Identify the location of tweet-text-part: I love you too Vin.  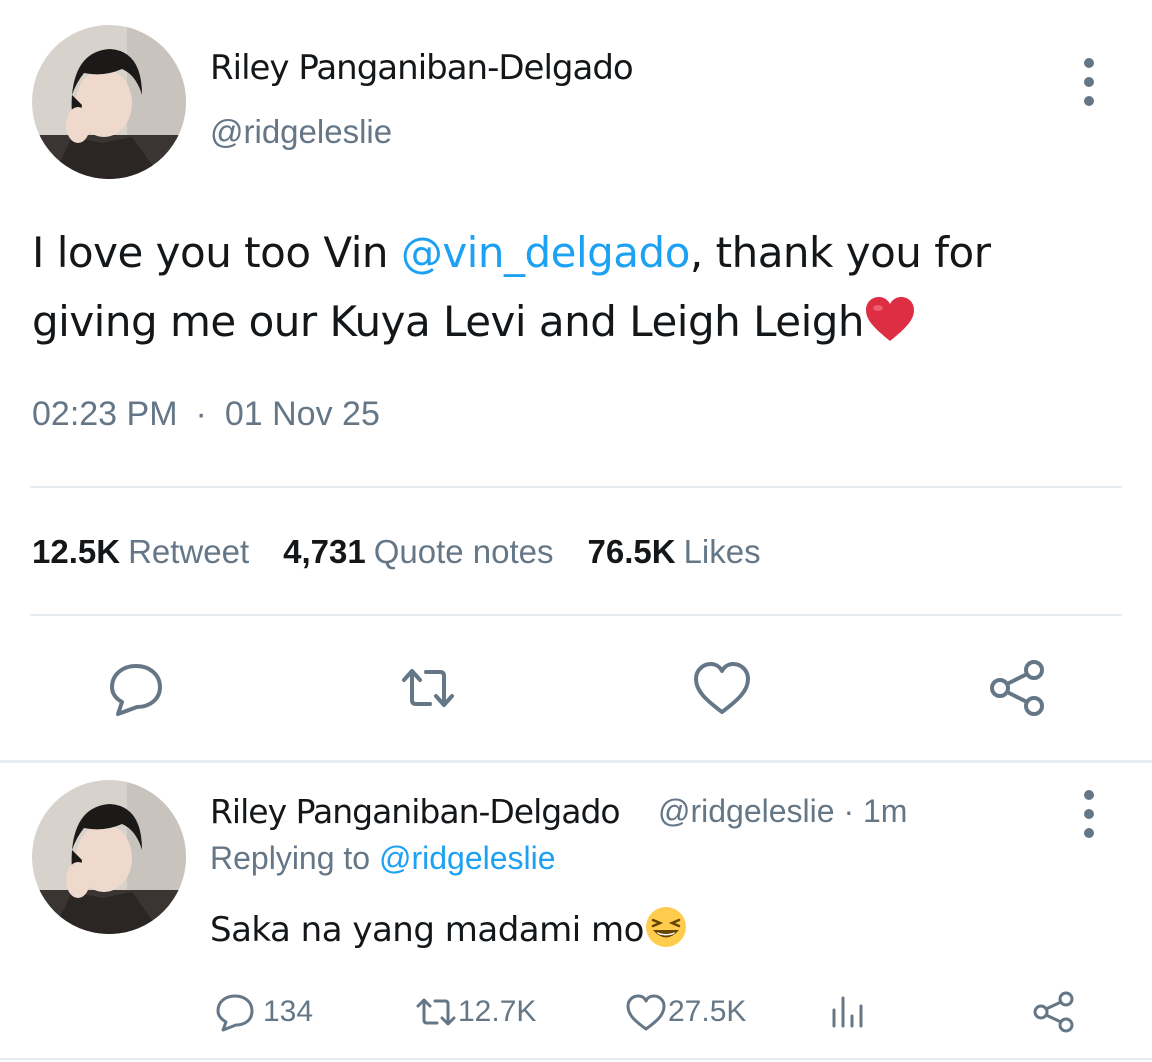
(216, 252).